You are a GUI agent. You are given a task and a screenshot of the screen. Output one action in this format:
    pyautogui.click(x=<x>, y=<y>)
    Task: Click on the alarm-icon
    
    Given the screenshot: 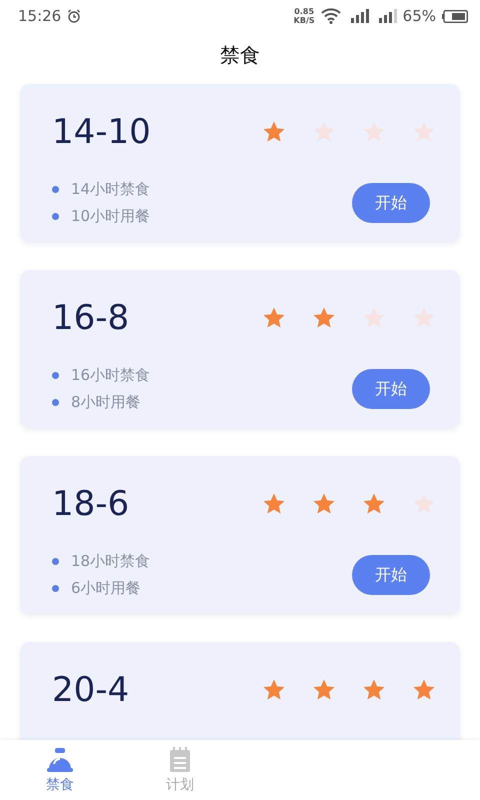 What is the action you would take?
    pyautogui.click(x=74, y=16)
    